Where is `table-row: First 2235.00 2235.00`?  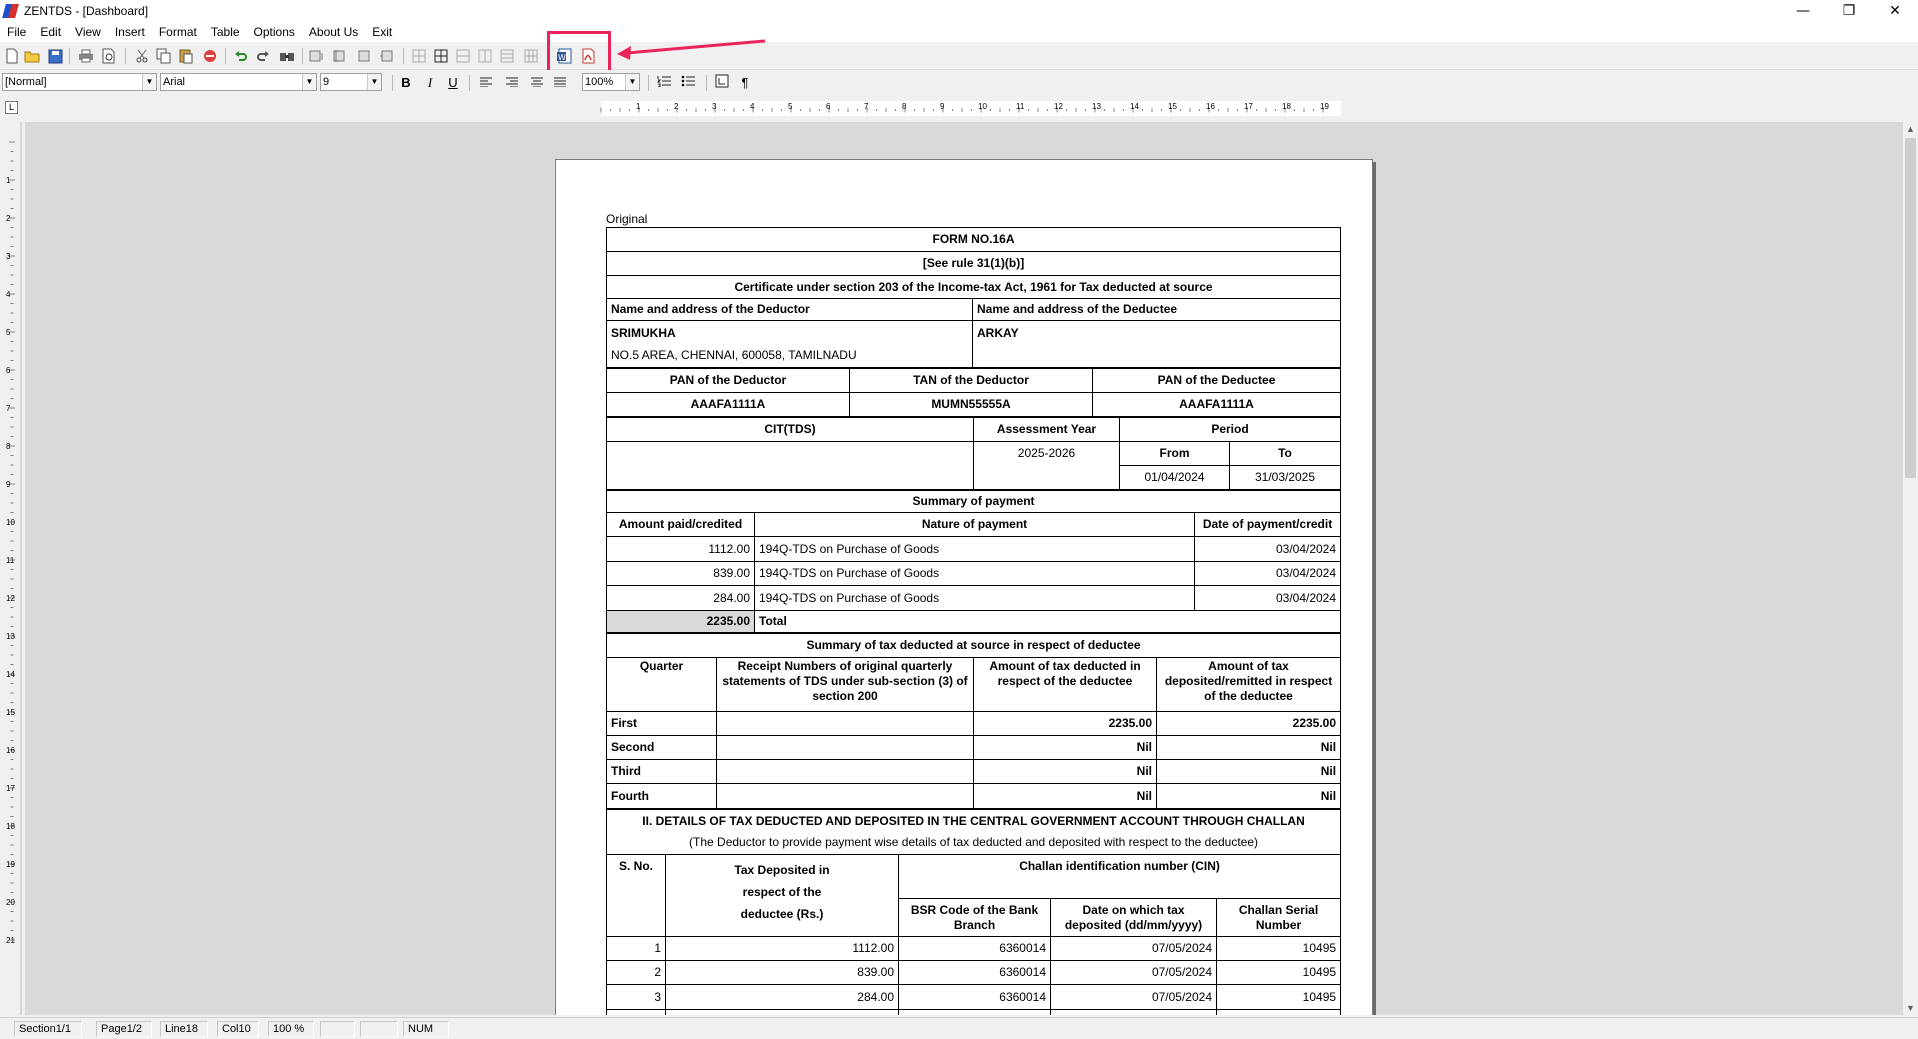 table-row: First 2235.00 2235.00 is located at coordinates (974, 723).